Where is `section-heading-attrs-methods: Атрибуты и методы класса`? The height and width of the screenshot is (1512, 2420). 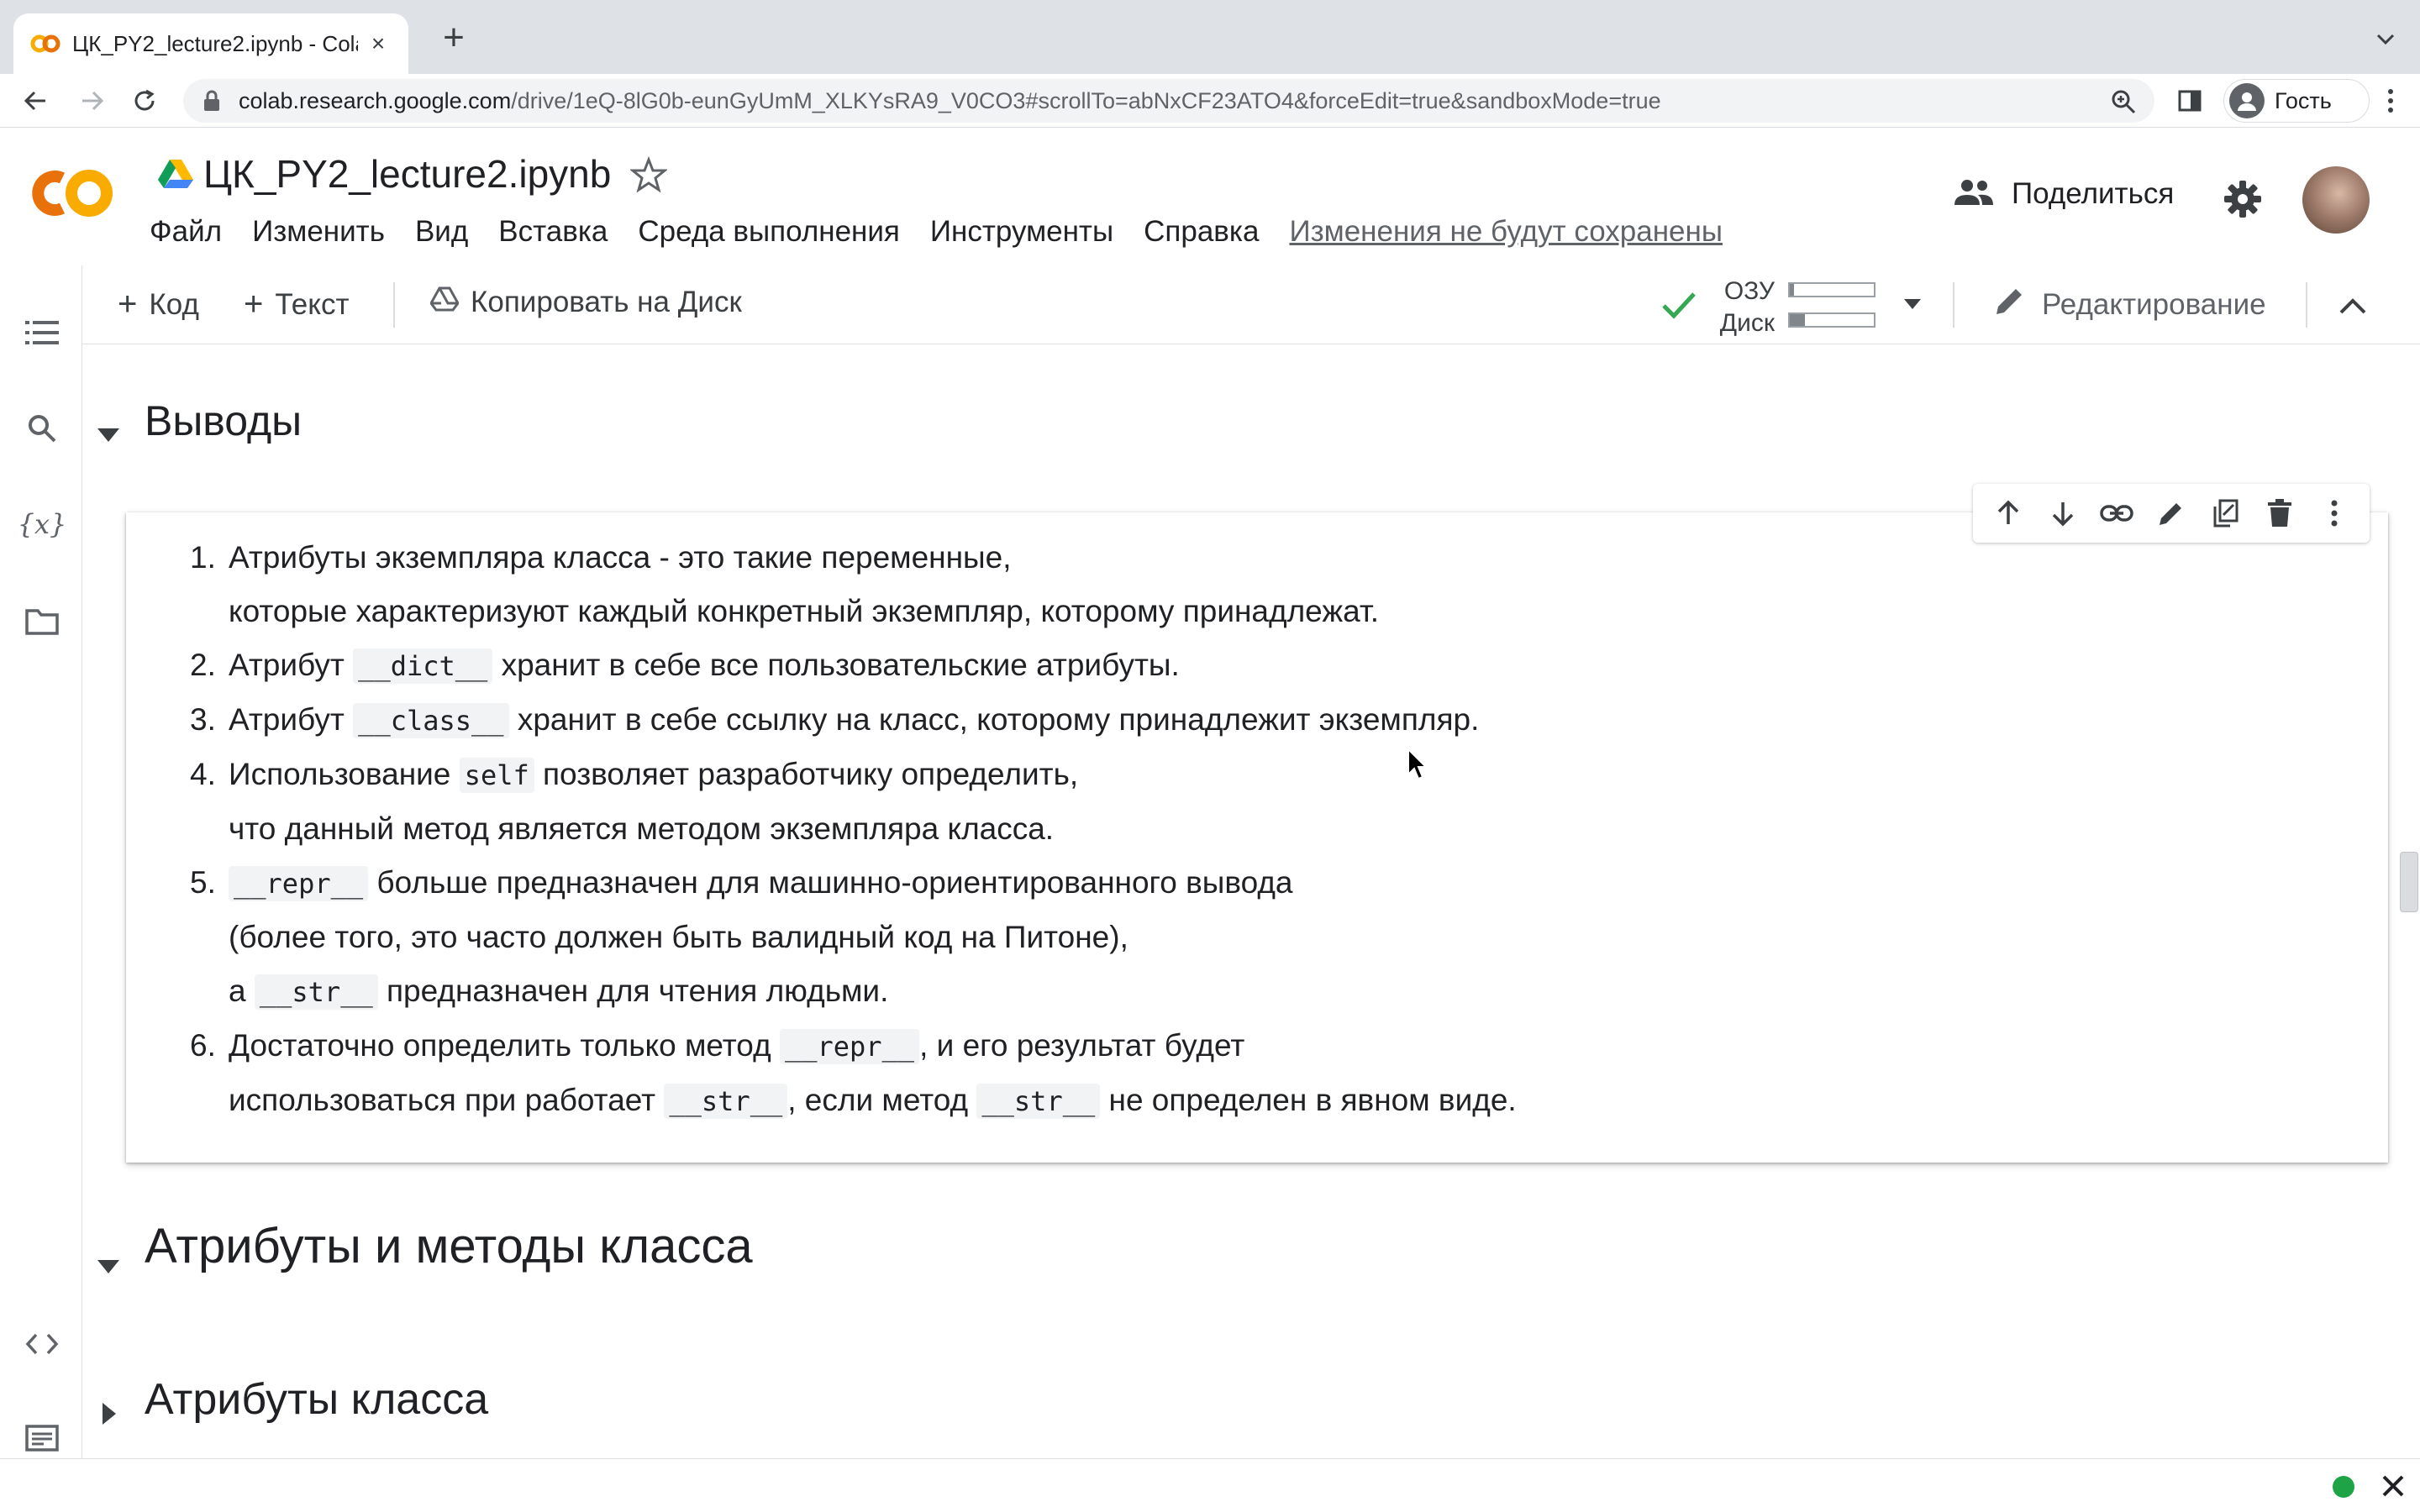 section-heading-attrs-methods: Атрибуты и методы класса is located at coordinates (424, 1246).